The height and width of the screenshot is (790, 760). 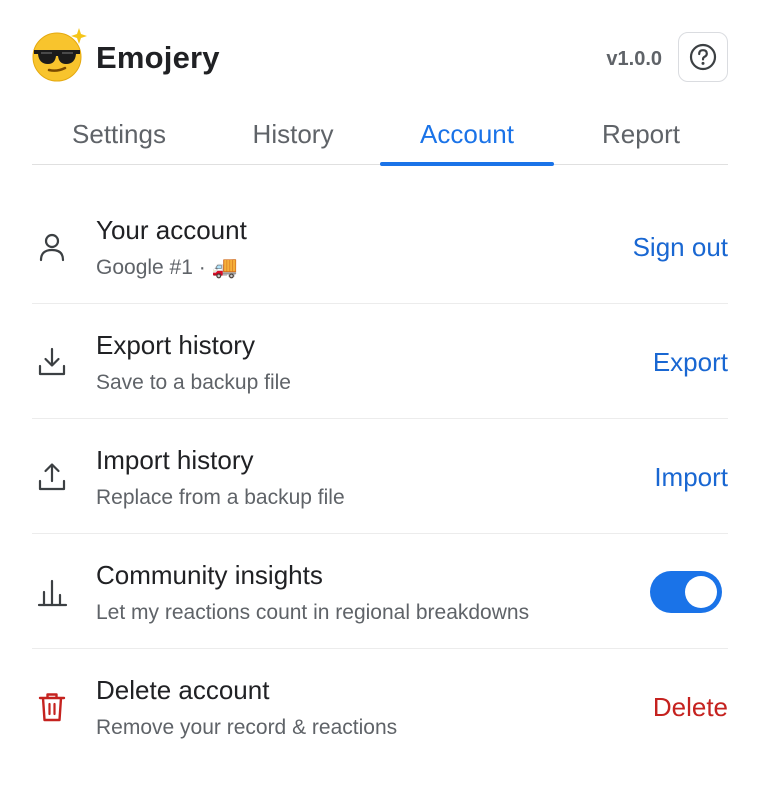 What do you see at coordinates (690, 362) in the screenshot?
I see `export-button: Export` at bounding box center [690, 362].